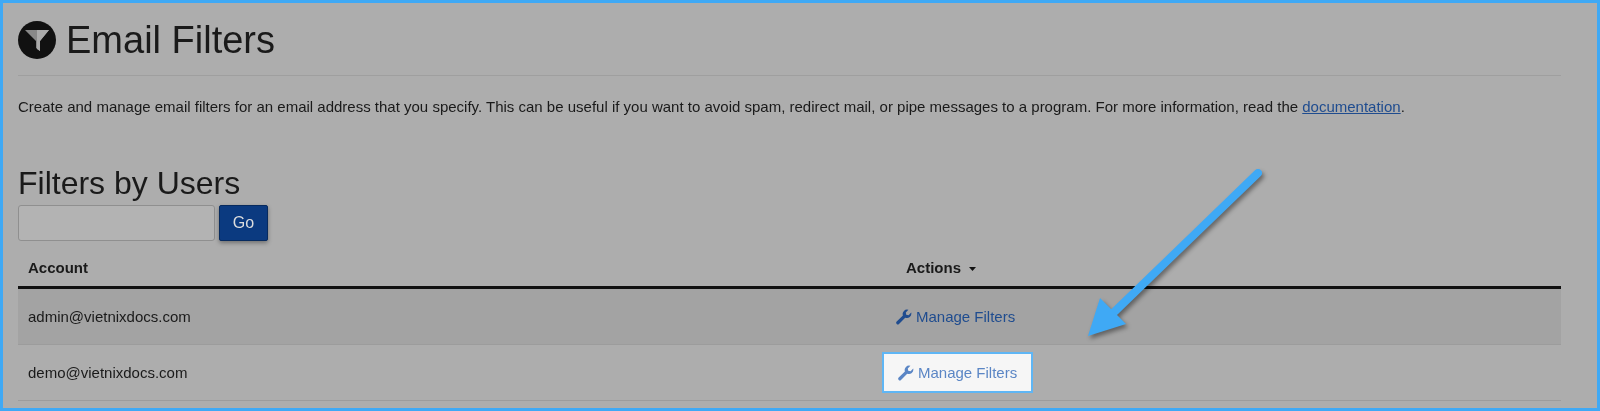 Image resolution: width=1600 pixels, height=411 pixels. I want to click on page-title: Email Filters, so click(171, 40).